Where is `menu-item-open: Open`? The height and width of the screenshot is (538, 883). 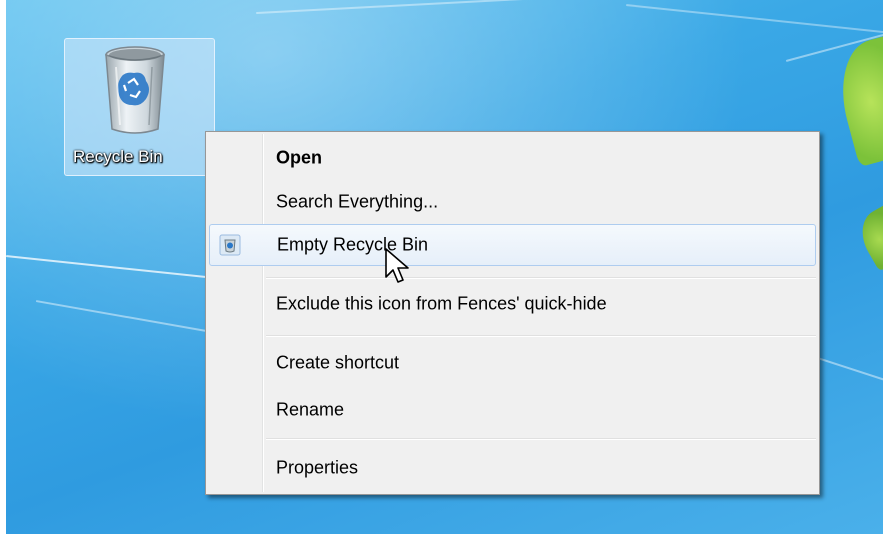
menu-item-open: Open is located at coordinates (512, 158).